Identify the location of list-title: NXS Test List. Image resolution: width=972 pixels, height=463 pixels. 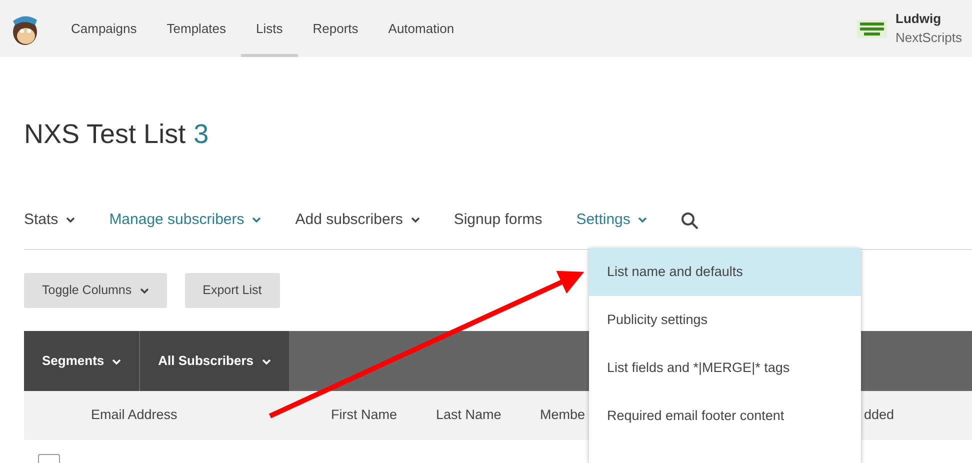
(105, 134).